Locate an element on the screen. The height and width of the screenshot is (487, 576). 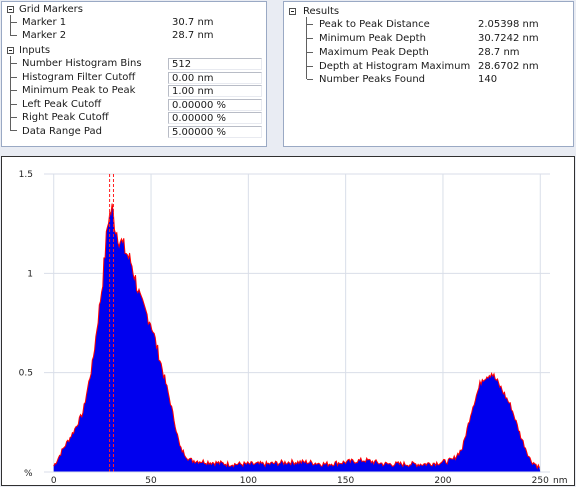
right-peak-cutoff-label: Right Peak Cutoff is located at coordinates (65, 117).